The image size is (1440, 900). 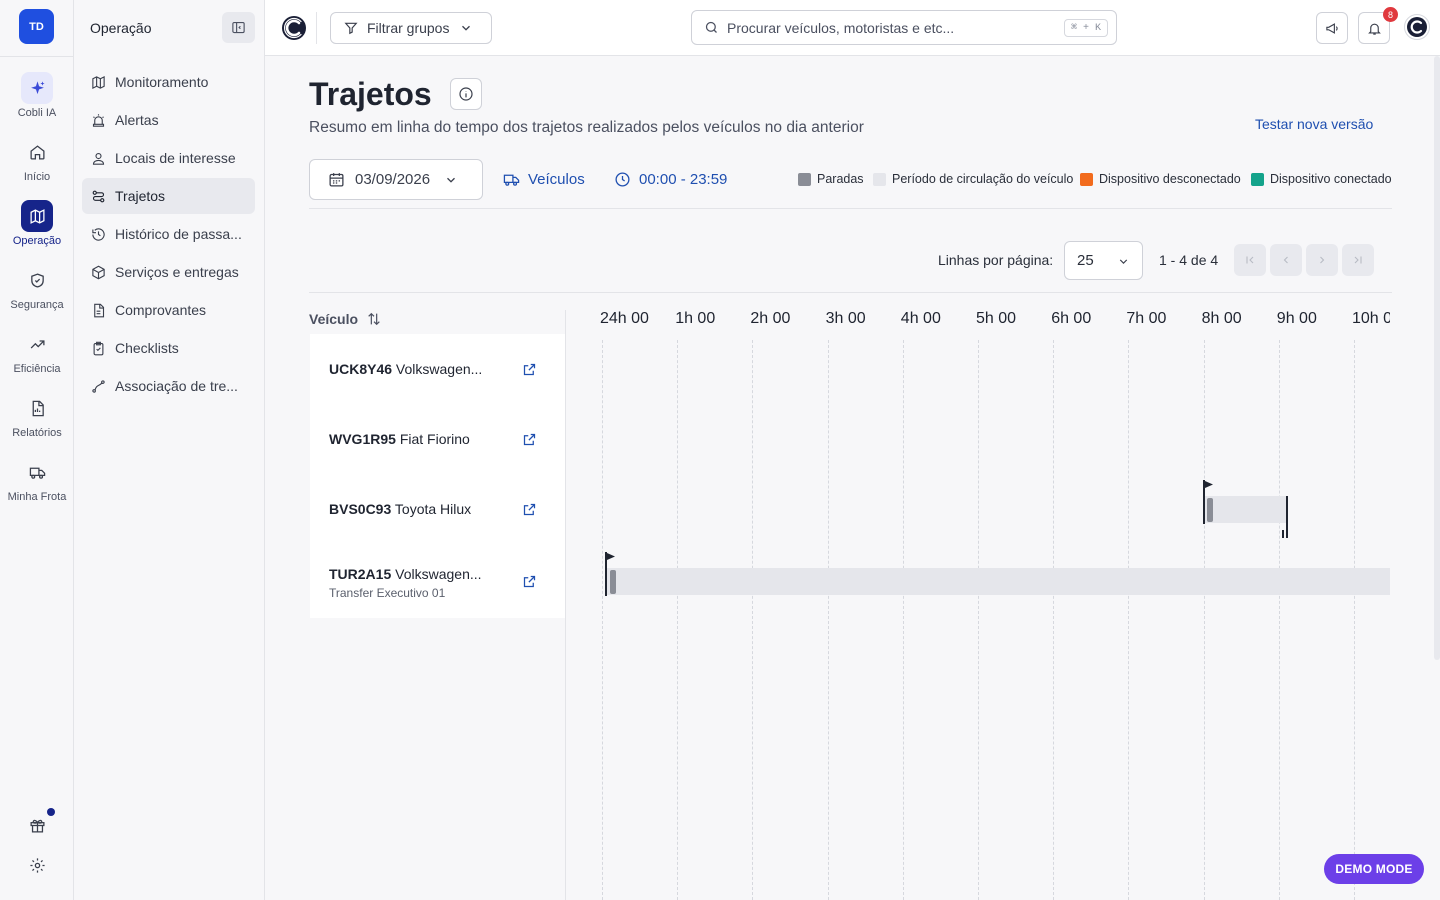 I want to click on chevron-left-icon, so click(x=1285, y=260).